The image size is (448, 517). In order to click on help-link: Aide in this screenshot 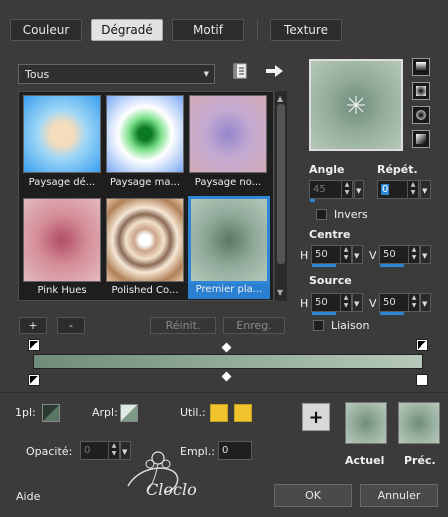, I will do `click(28, 496)`.